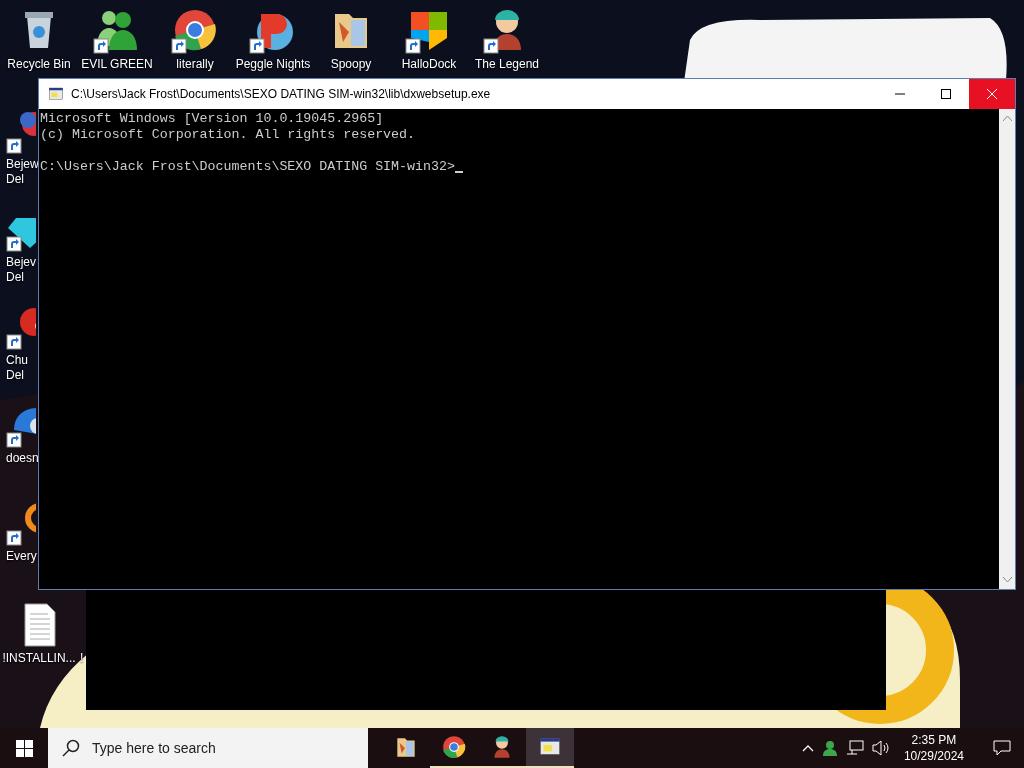  I want to click on icon-label: Chu, so click(17, 360).